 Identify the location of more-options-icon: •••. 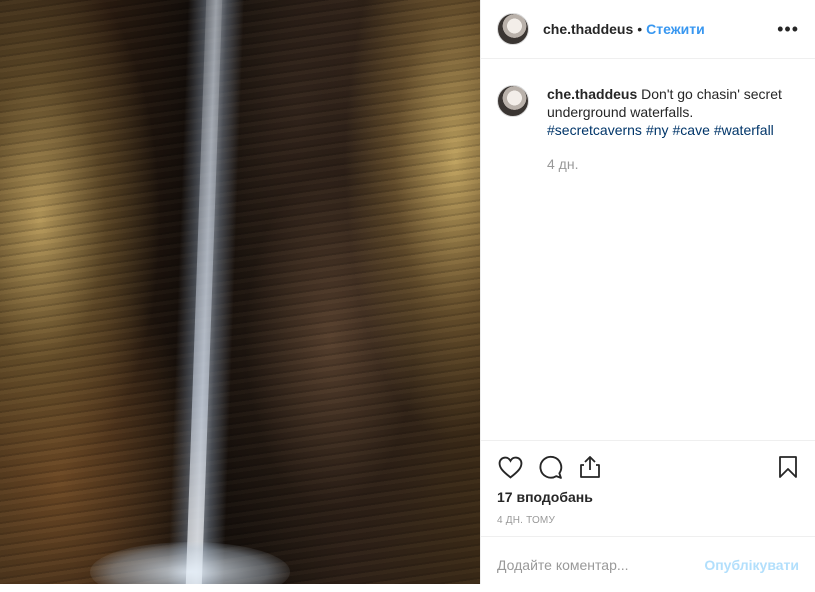
(788, 29).